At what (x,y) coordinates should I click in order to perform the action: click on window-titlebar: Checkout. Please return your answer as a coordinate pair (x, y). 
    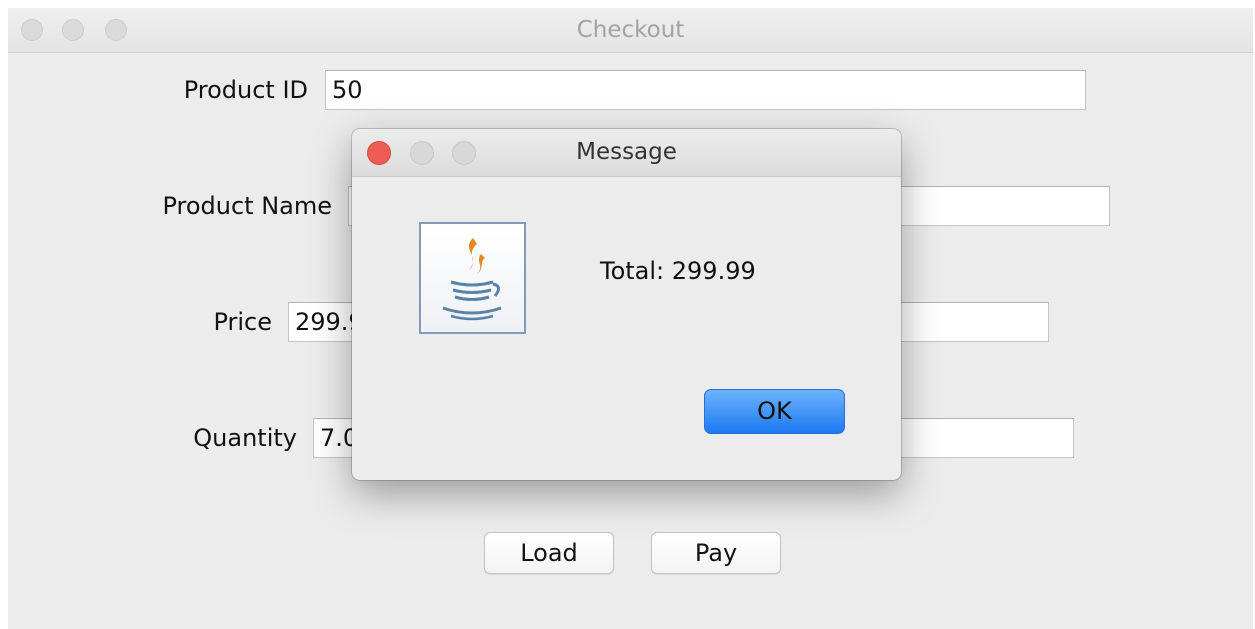
    Looking at the image, I should click on (630, 30).